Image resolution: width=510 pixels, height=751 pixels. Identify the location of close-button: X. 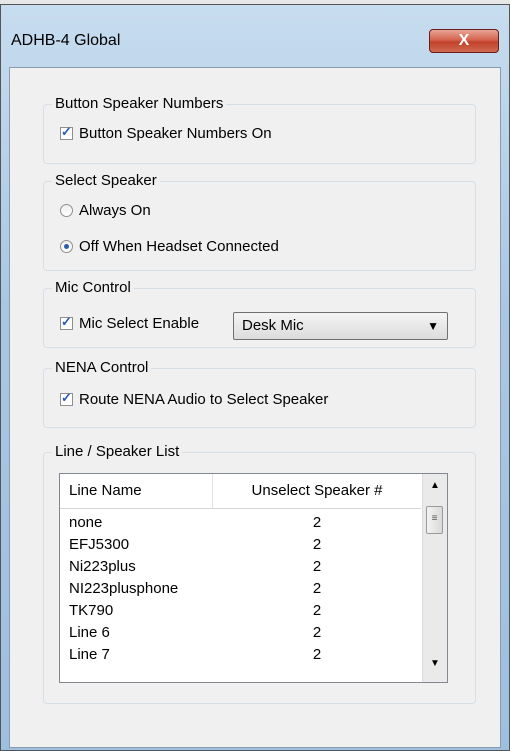
(464, 41).